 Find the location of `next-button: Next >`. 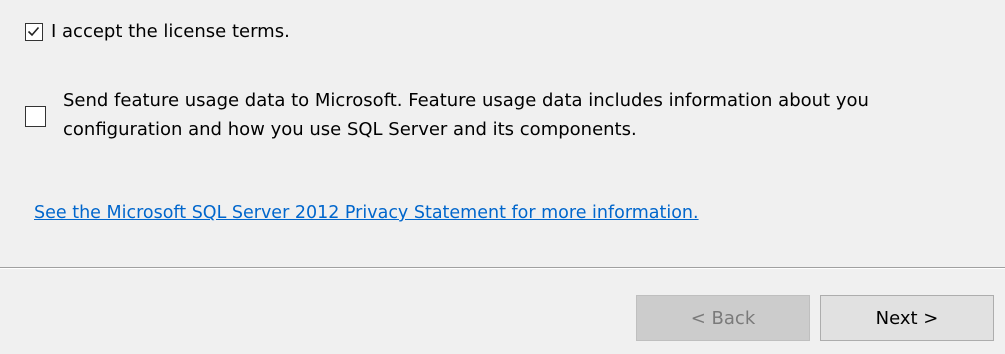

next-button: Next > is located at coordinates (907, 318).